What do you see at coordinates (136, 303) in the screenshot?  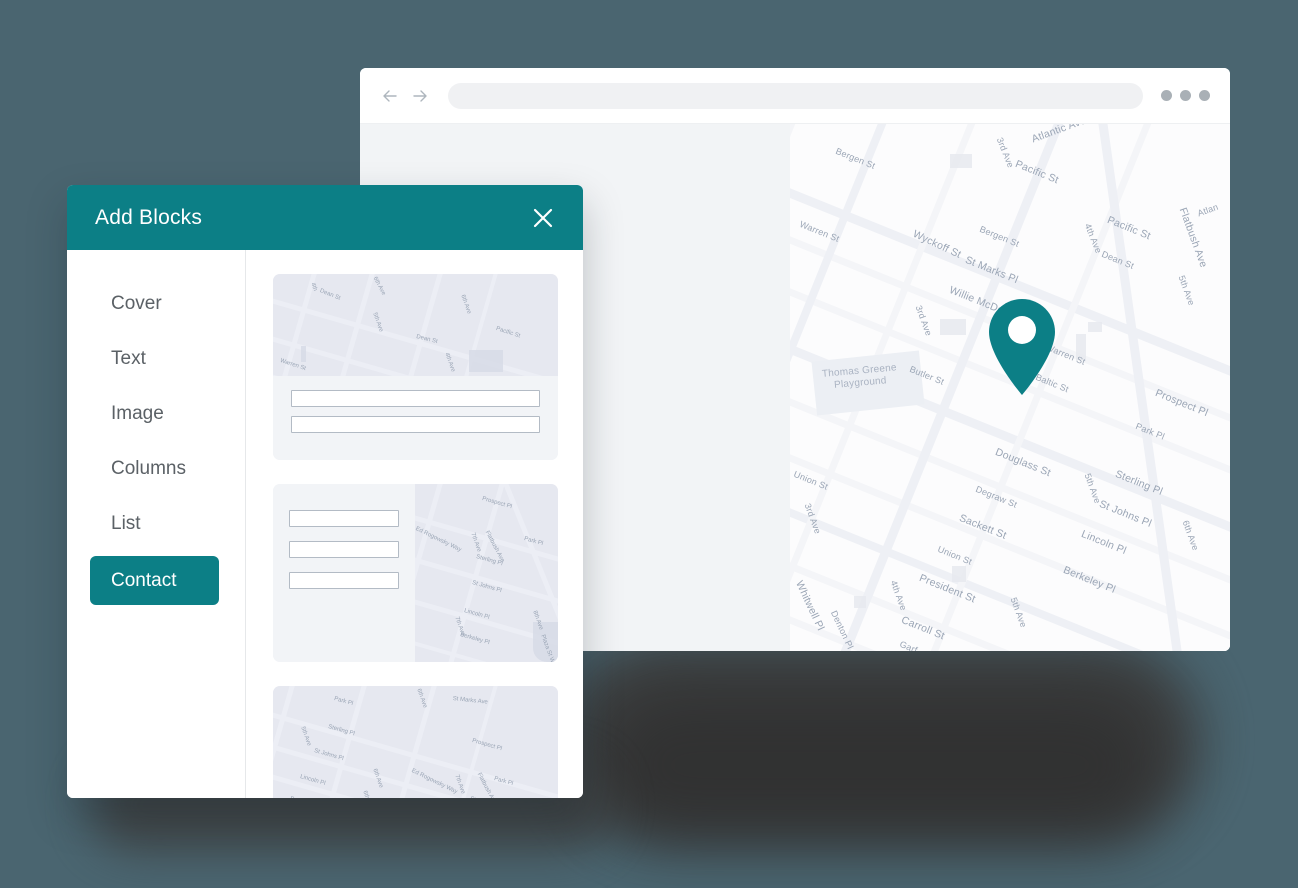 I see `sidebar-item-label: Cover` at bounding box center [136, 303].